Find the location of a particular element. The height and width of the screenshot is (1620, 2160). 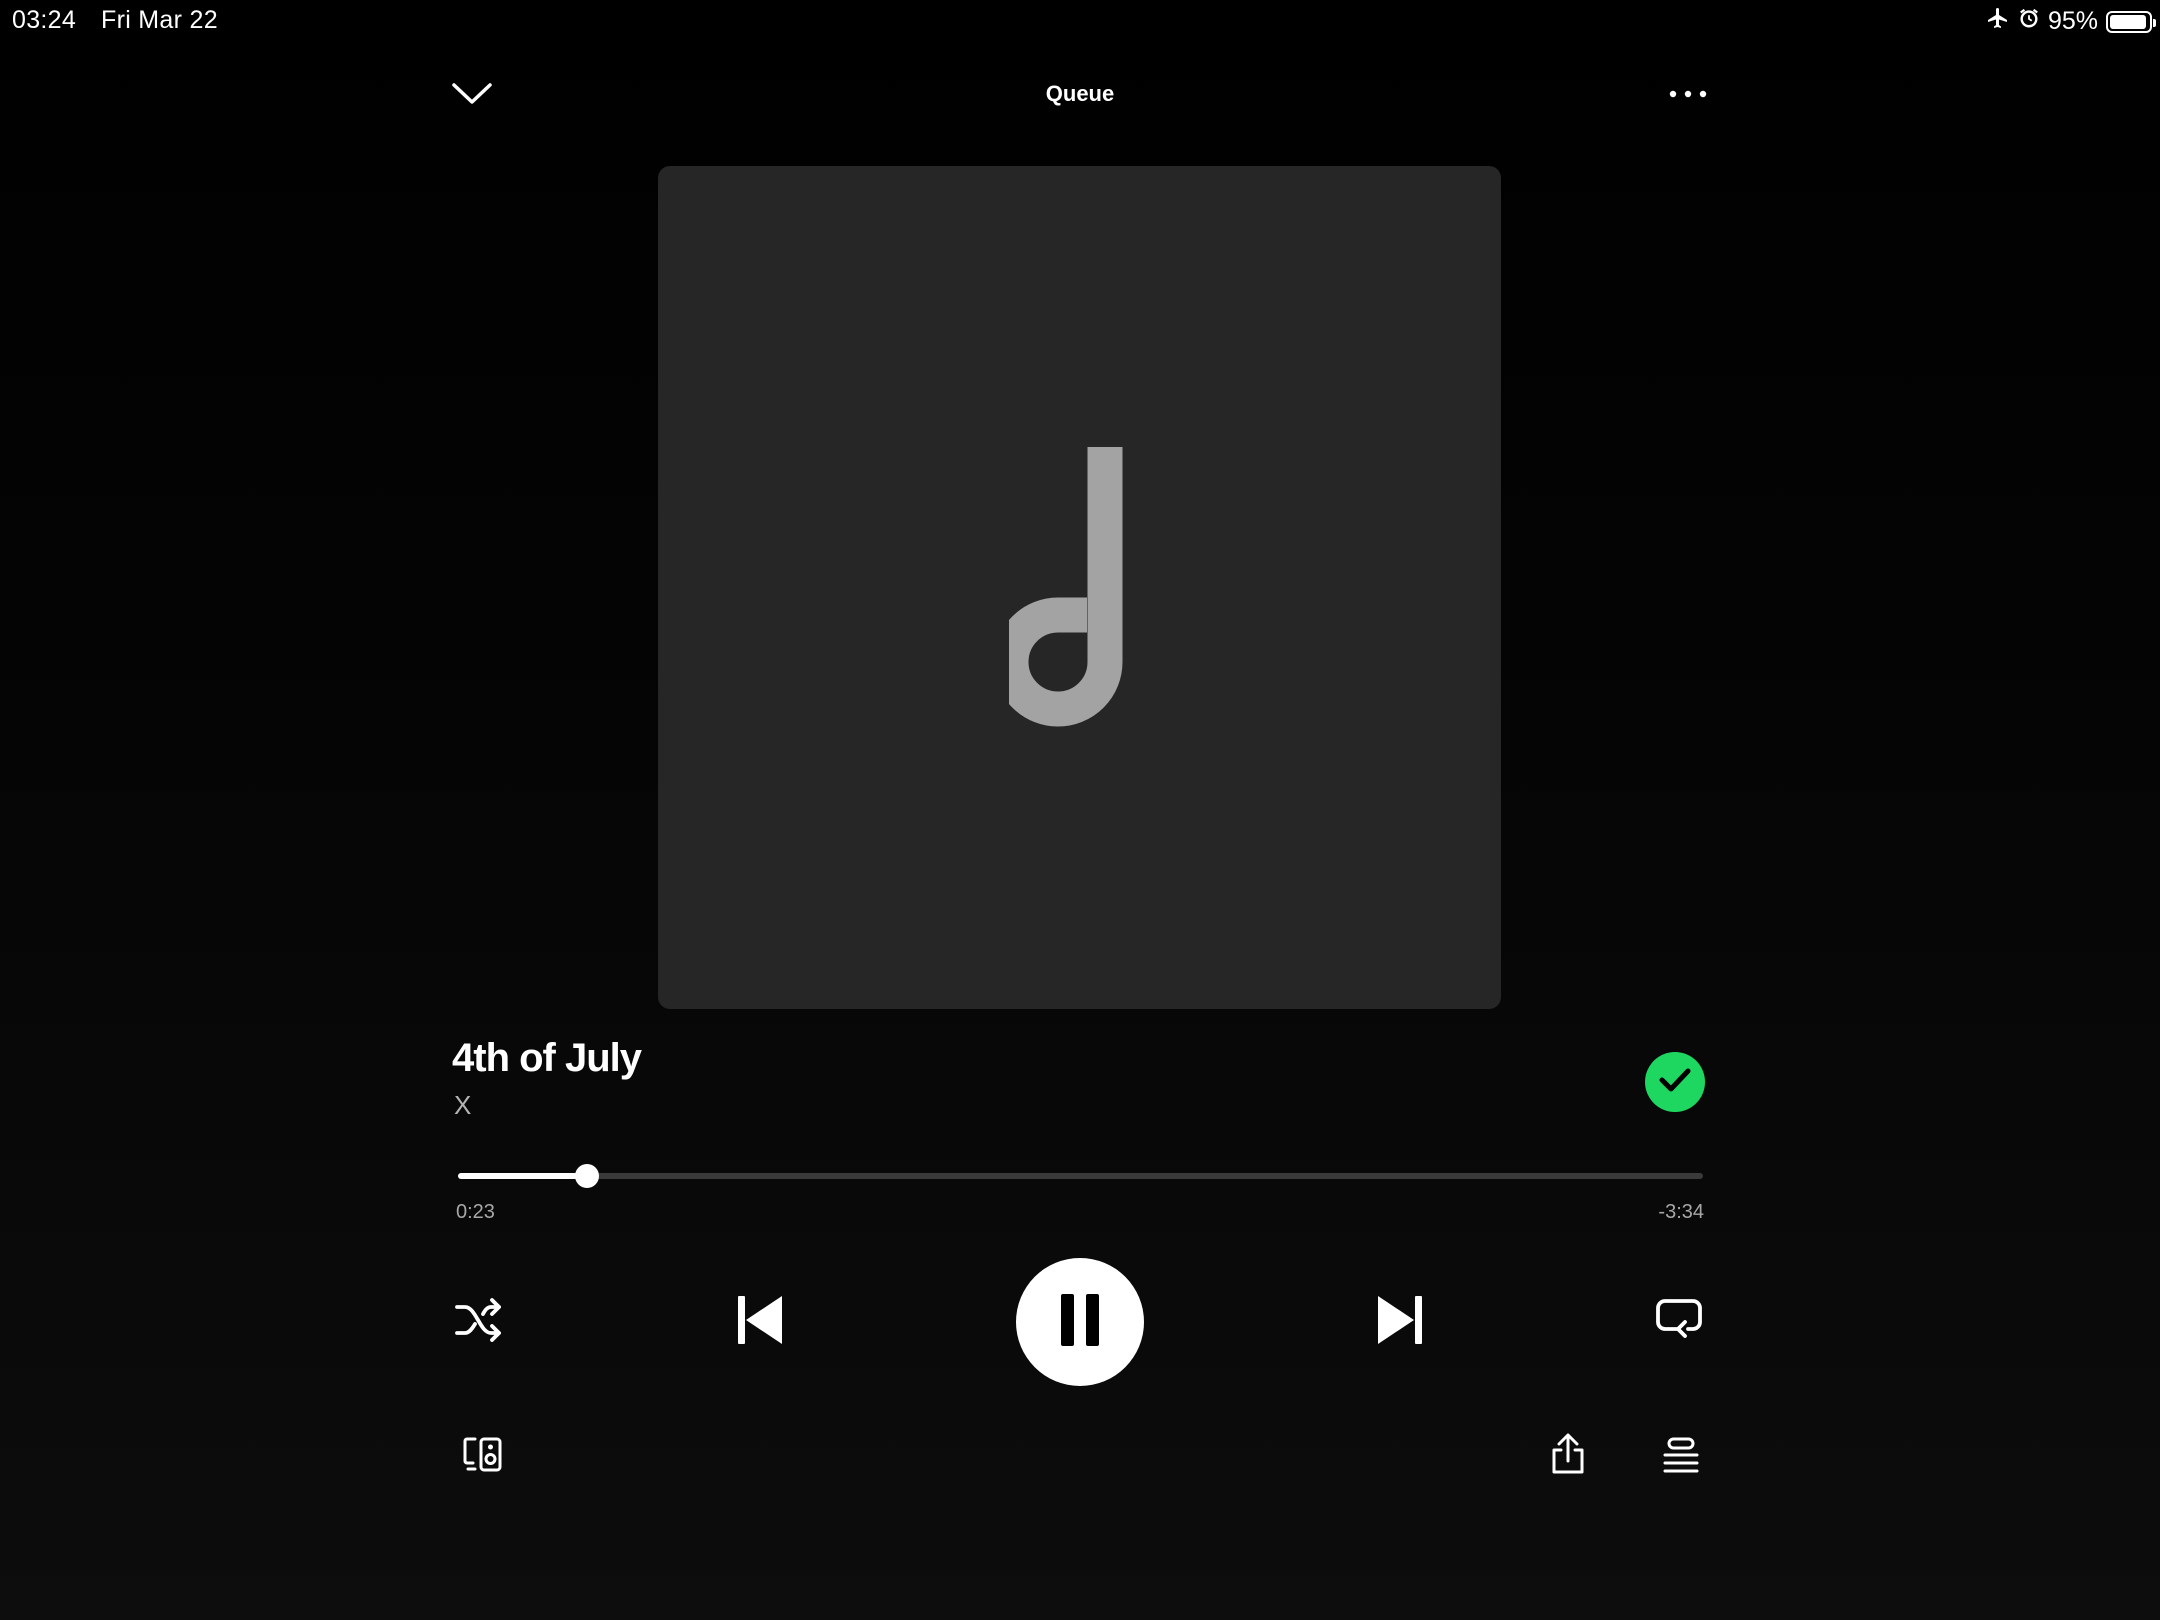

elapsed-time: 0:23 is located at coordinates (475, 1212).